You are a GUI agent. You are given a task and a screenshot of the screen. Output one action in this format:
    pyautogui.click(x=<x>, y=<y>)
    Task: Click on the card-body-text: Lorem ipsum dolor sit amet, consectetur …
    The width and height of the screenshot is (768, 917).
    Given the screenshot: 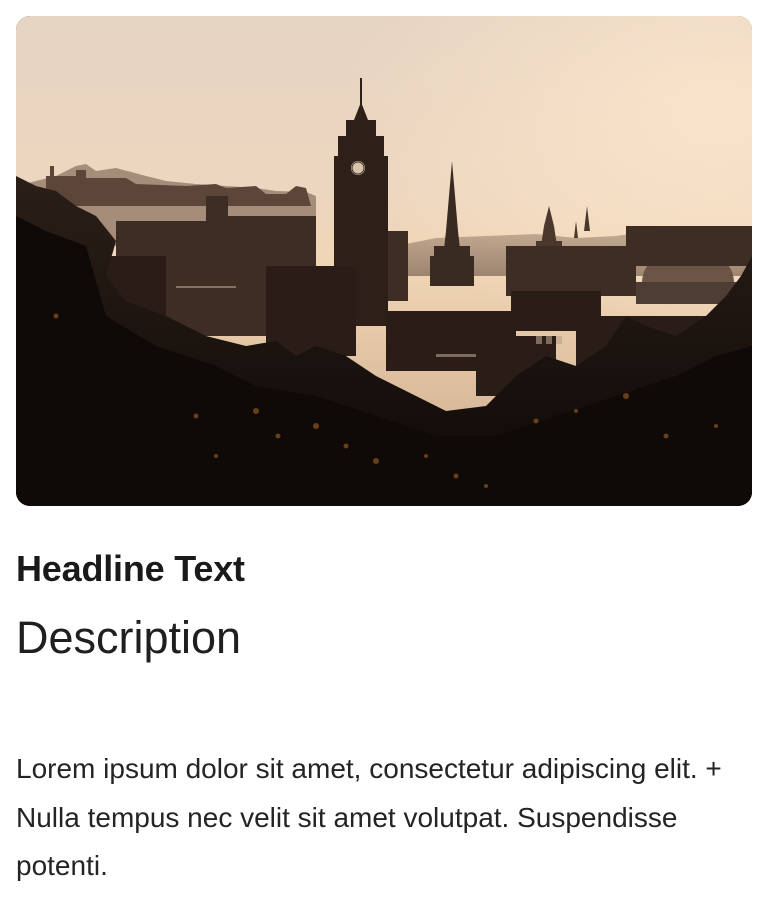 What is the action you would take?
    pyautogui.click(x=369, y=817)
    